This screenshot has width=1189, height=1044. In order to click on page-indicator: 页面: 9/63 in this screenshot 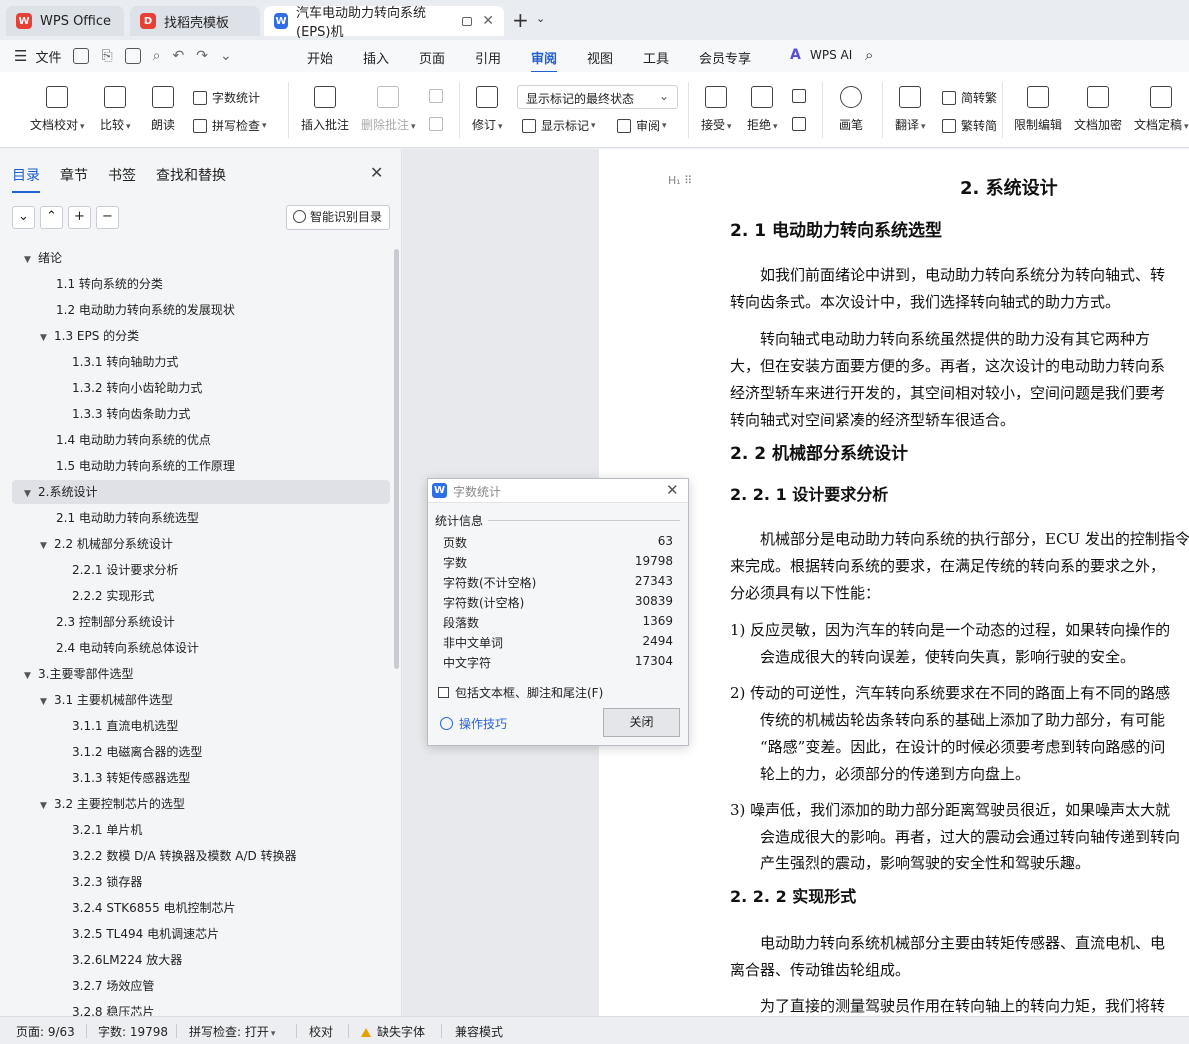, I will do `click(45, 1031)`.